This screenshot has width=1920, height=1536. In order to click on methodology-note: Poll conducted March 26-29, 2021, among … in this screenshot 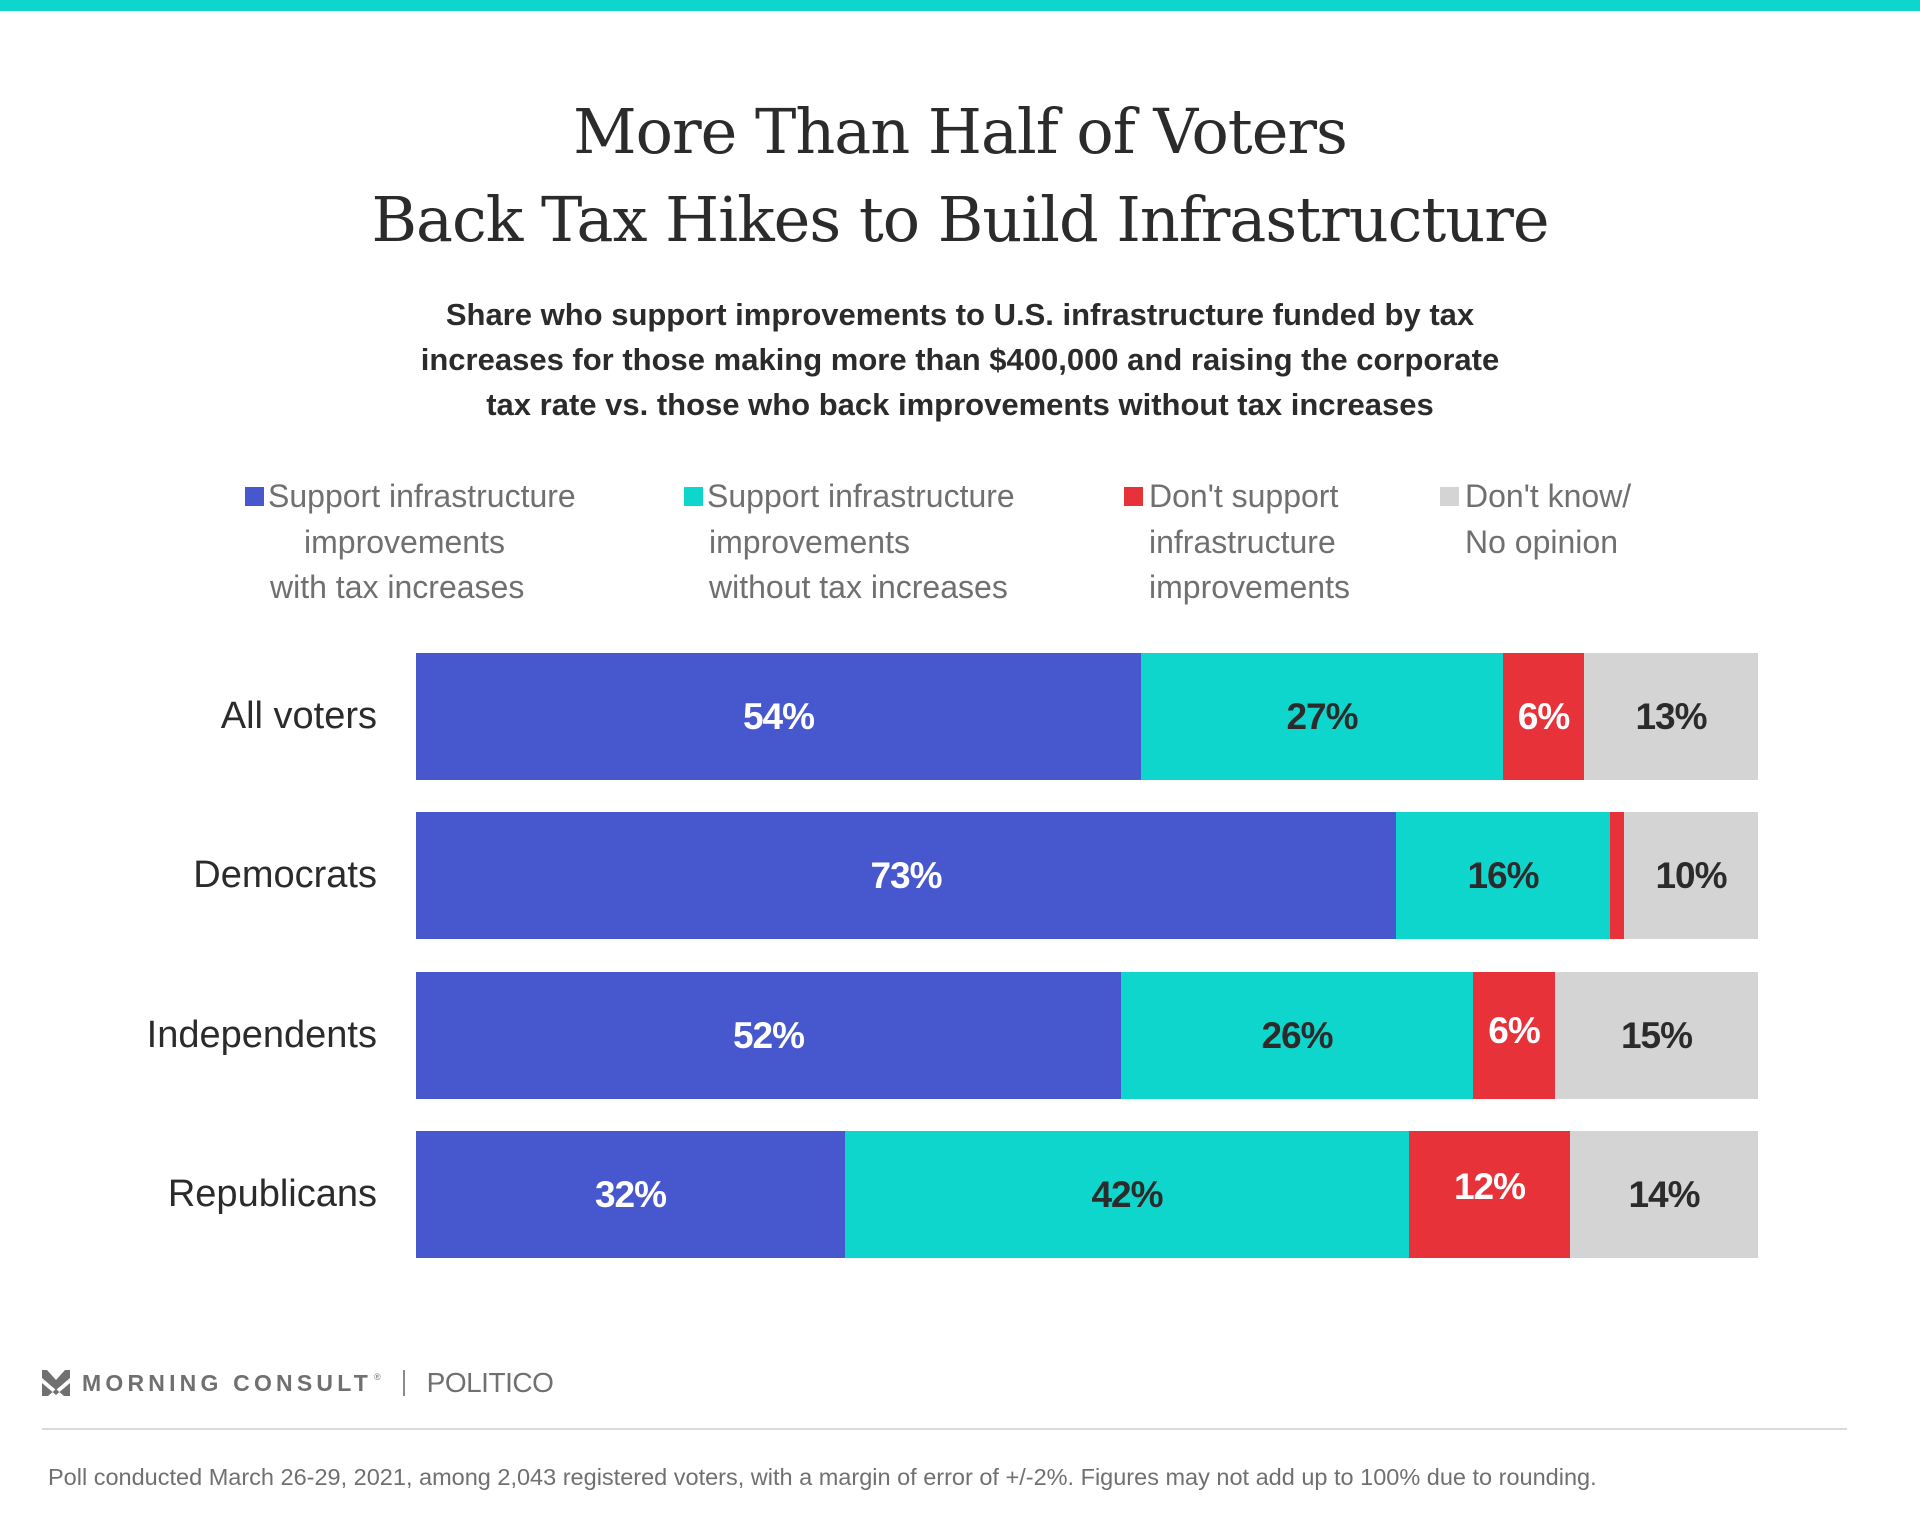, I will do `click(822, 1477)`.